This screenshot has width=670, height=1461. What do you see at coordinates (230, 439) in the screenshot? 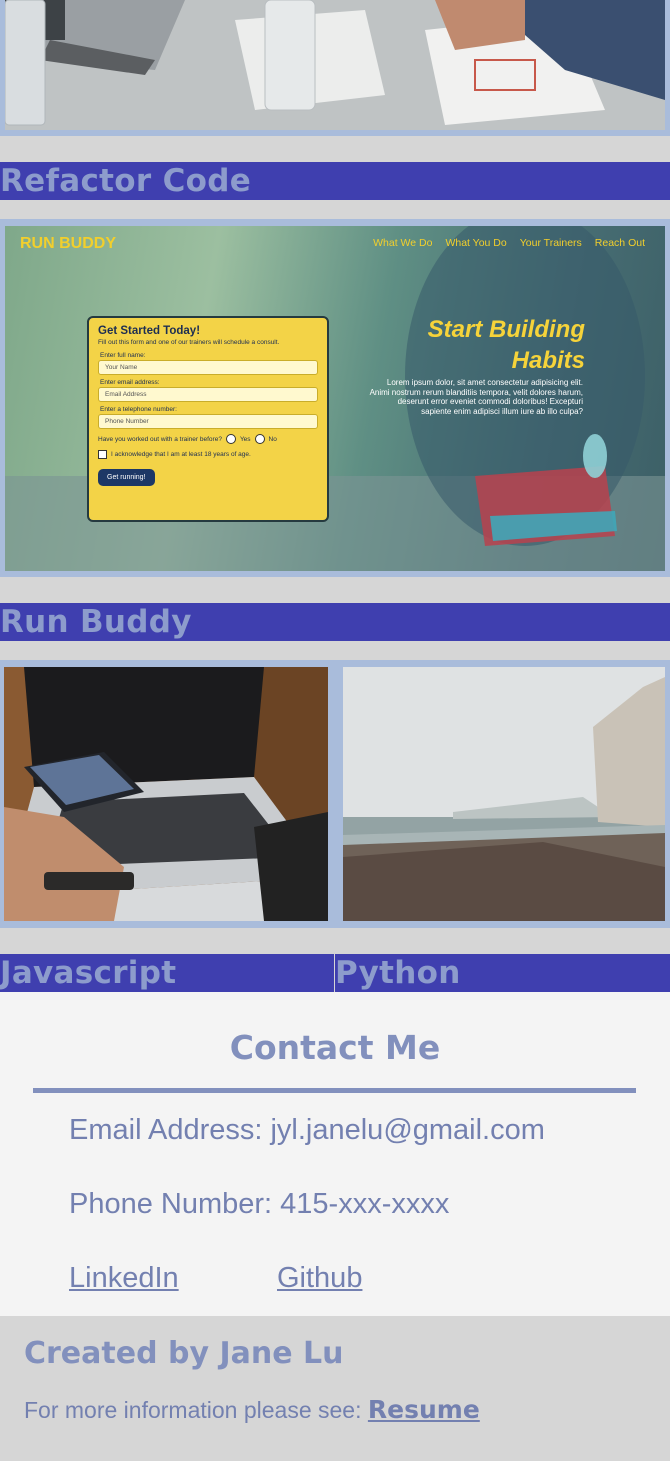
I see `yes-radio` at bounding box center [230, 439].